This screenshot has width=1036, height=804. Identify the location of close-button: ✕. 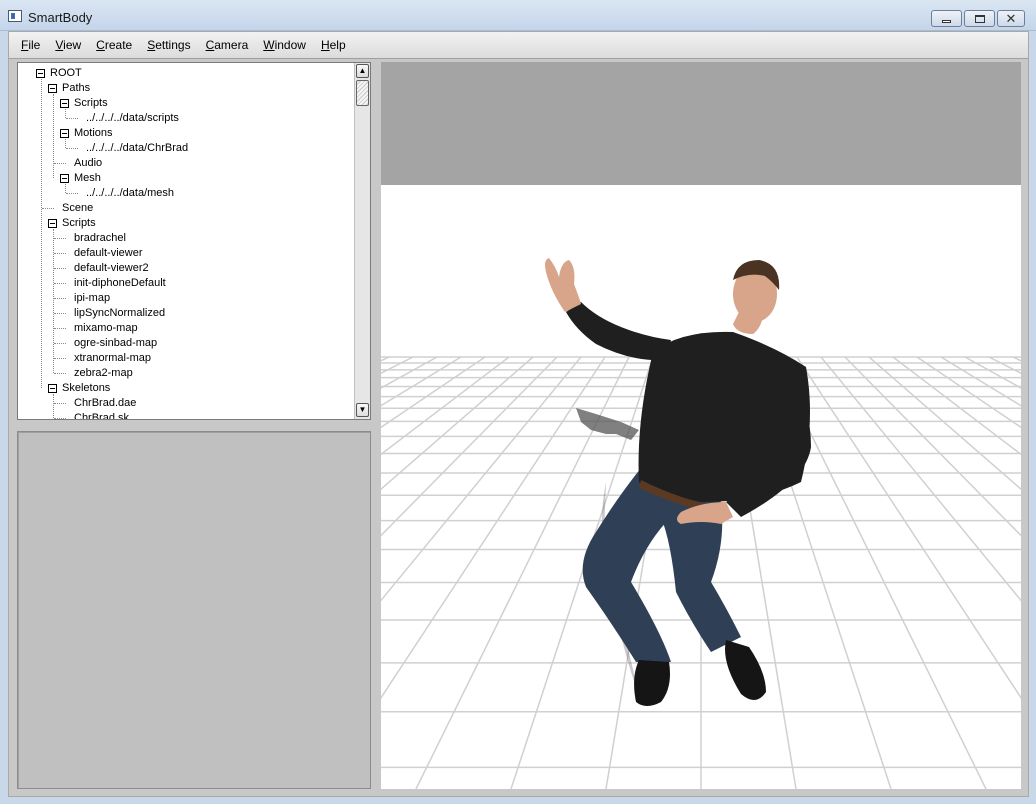
(1011, 18).